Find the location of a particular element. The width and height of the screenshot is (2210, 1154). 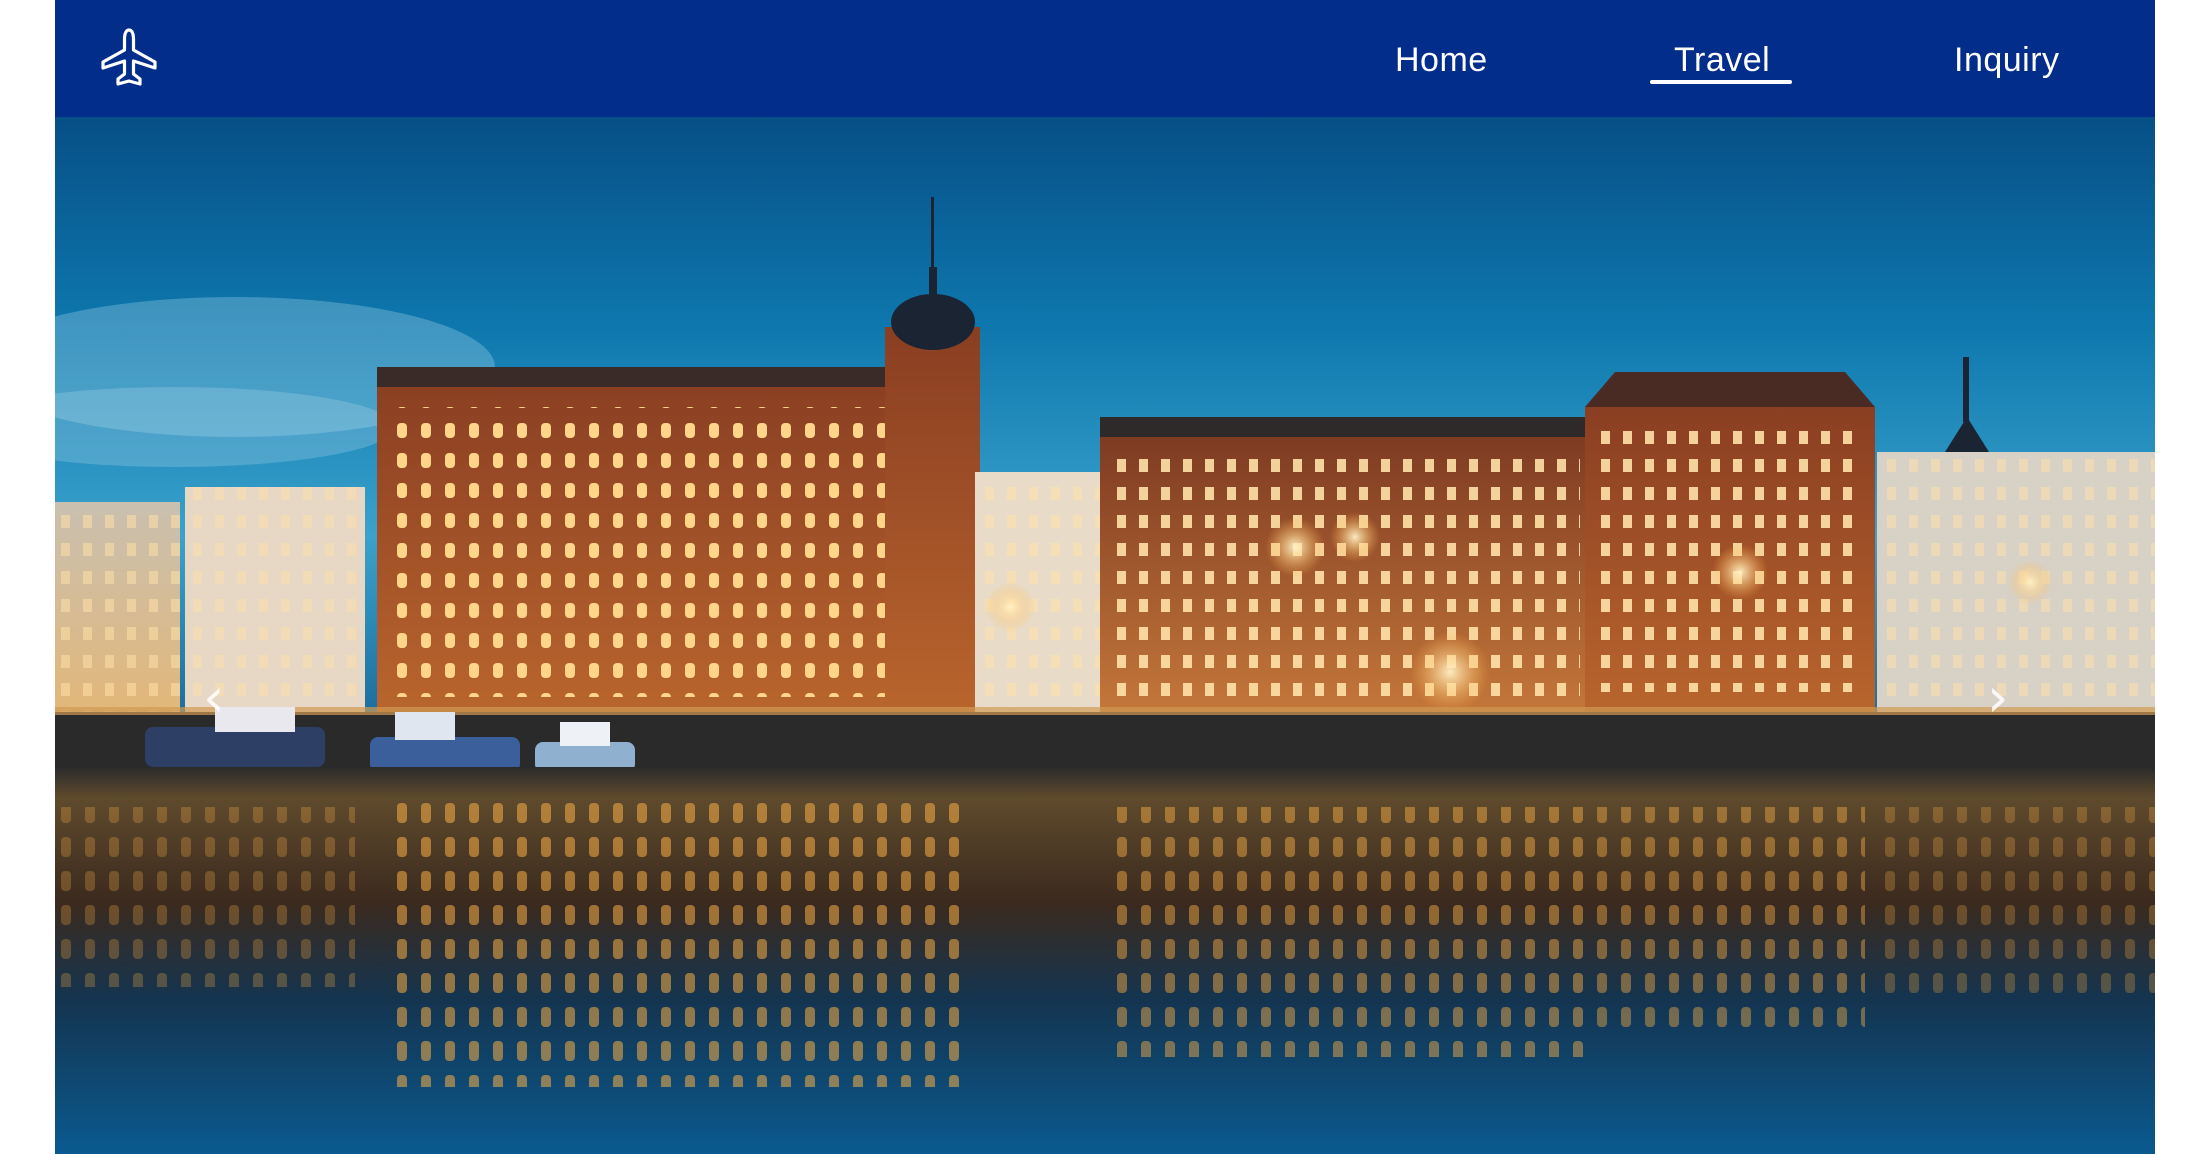

airplane-icon is located at coordinates (129, 58).